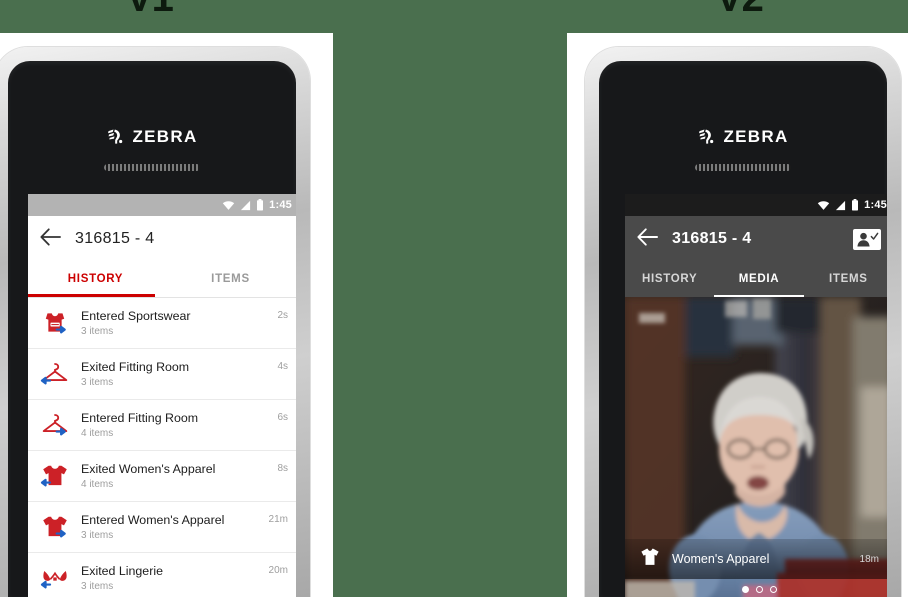 The width and height of the screenshot is (908, 597). I want to click on history-row-title: Entered Sportswear, so click(136, 315).